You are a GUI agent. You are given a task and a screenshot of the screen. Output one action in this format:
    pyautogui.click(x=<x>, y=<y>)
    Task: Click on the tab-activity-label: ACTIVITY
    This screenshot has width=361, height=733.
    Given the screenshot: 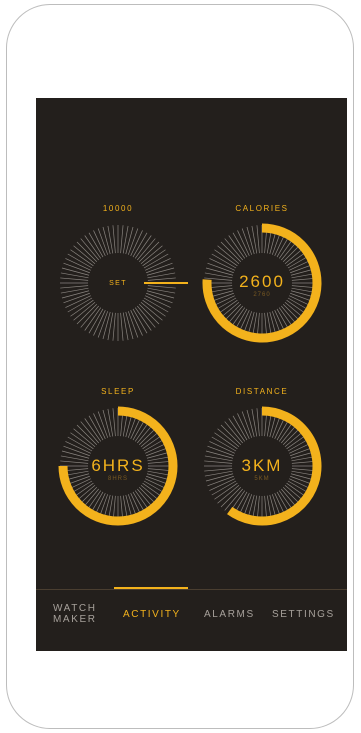 What is the action you would take?
    pyautogui.click(x=152, y=614)
    